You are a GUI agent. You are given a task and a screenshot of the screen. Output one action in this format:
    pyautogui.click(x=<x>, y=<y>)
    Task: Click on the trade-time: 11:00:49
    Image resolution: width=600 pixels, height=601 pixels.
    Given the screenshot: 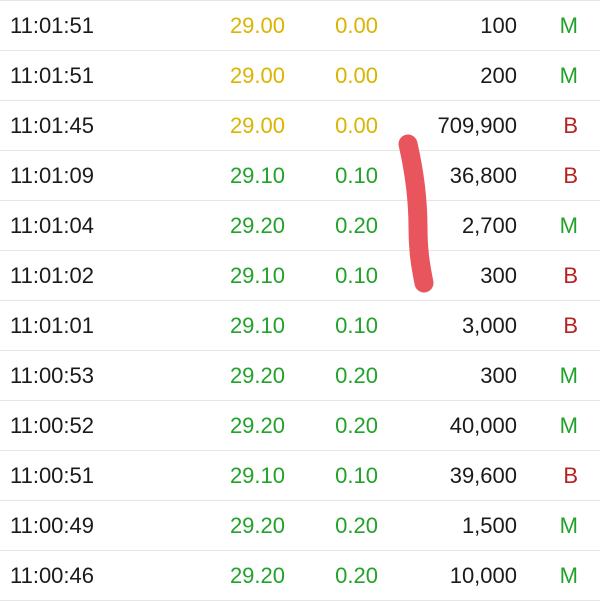 What is the action you would take?
    pyautogui.click(x=52, y=525)
    